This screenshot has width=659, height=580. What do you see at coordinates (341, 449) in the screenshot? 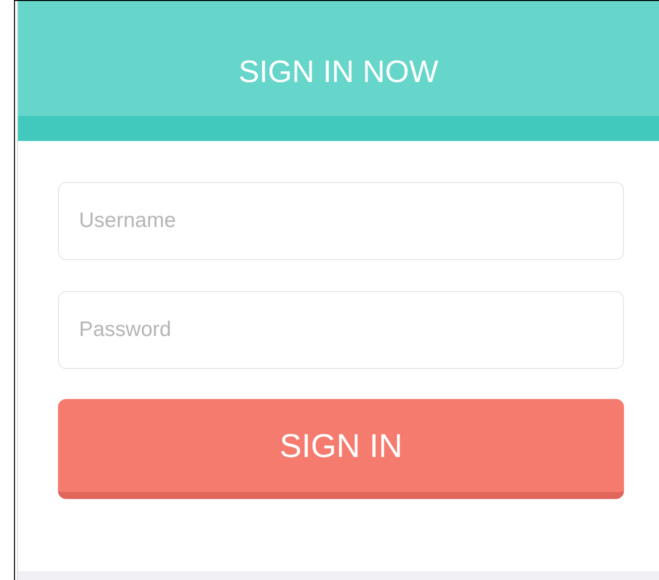
I see `sign-in-button: SIGN IN` at bounding box center [341, 449].